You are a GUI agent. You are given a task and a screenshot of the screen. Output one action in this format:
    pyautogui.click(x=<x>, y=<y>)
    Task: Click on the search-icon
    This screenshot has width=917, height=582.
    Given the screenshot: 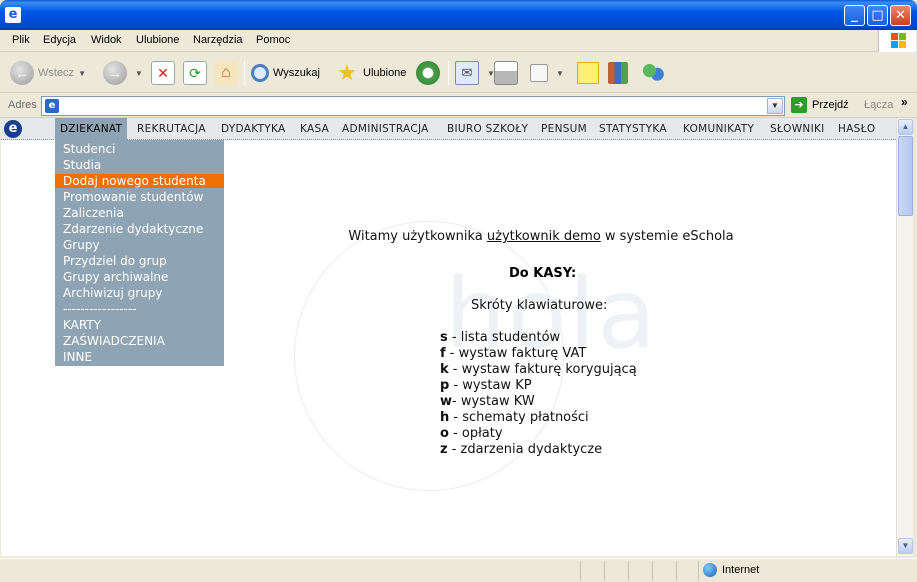 What is the action you would take?
    pyautogui.click(x=260, y=73)
    